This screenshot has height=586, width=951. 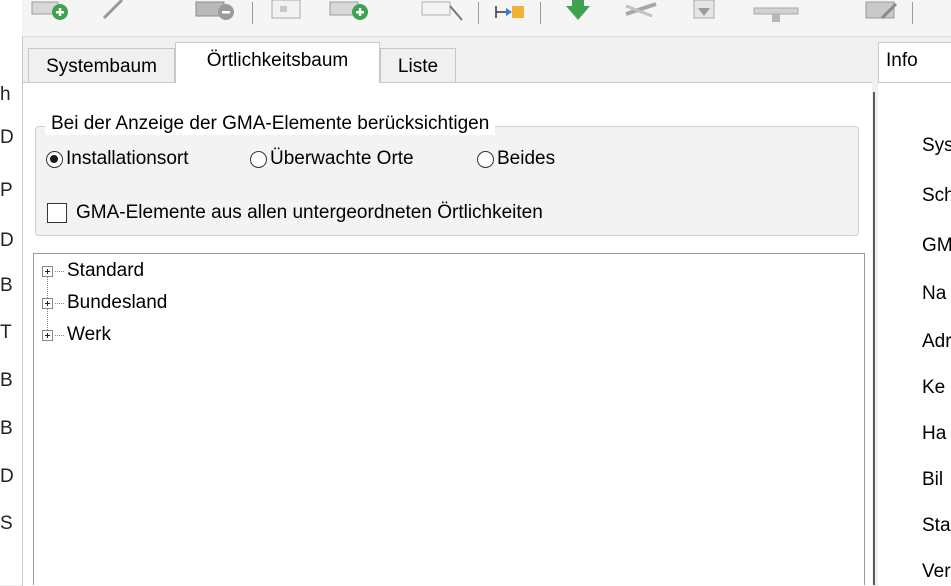 I want to click on tree-node-standard: Standard, so click(x=93, y=271).